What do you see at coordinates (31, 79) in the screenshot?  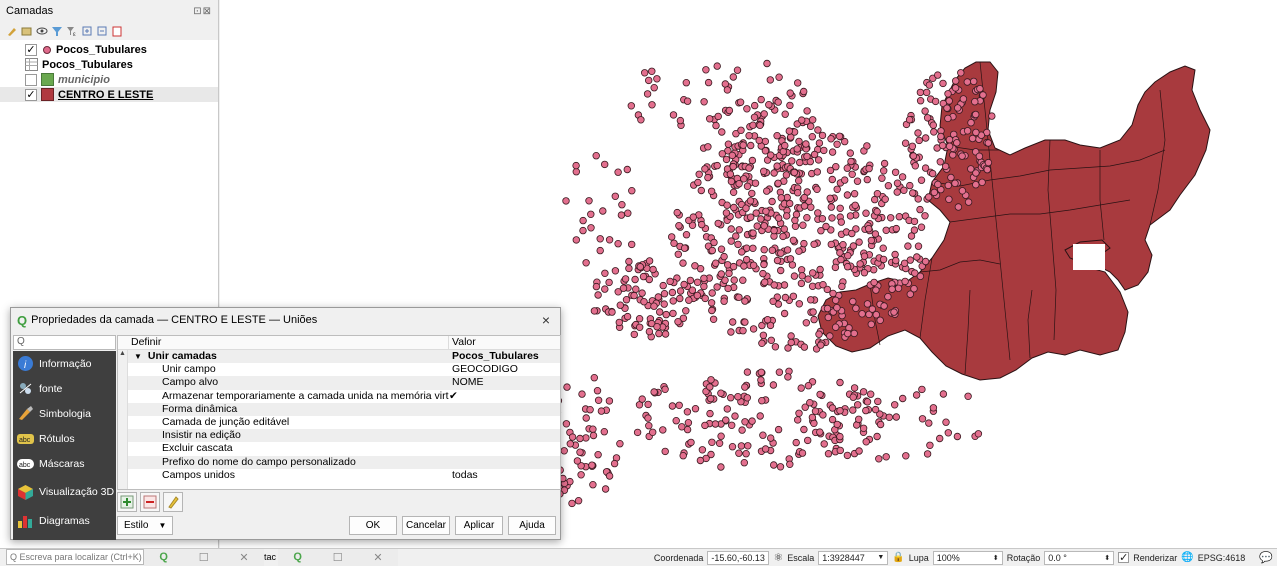 I see `layer-visibility-checkbox` at bounding box center [31, 79].